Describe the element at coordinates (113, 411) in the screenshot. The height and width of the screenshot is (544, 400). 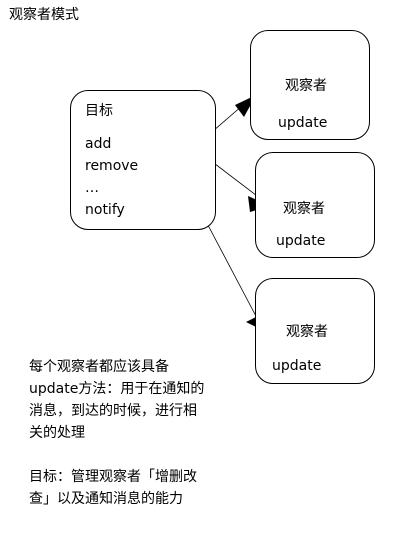
I see `note-line: 消息，到达的时候，进行相` at that location.